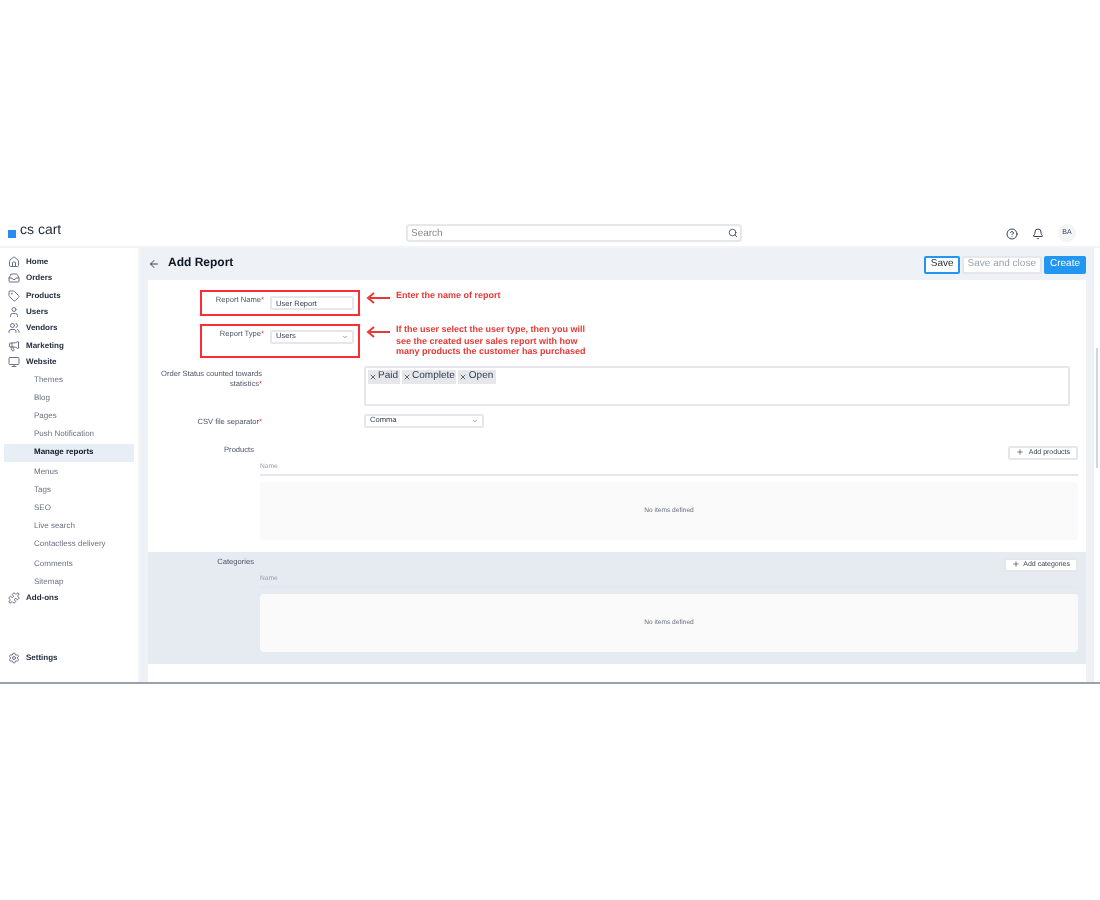 The image size is (1100, 900). I want to click on settings-icon, so click(14, 658).